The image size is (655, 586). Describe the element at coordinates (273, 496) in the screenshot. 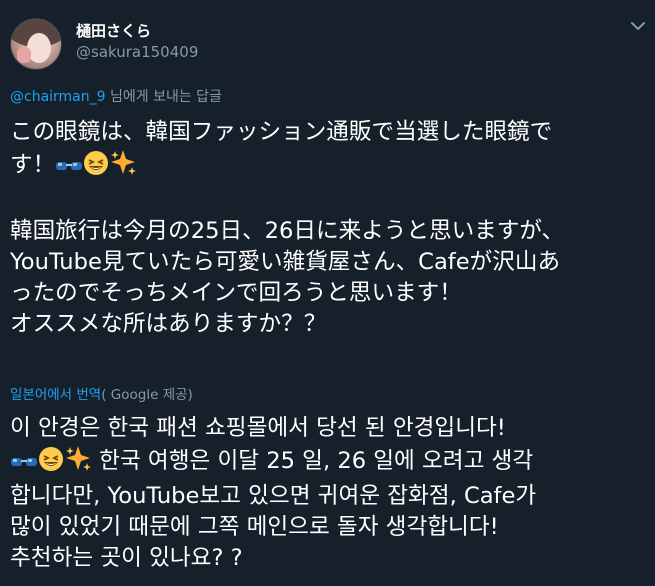

I see `translated-line: 합니다만, YouTube보고 있으면 귀여운 잡화점, Cafe가` at that location.